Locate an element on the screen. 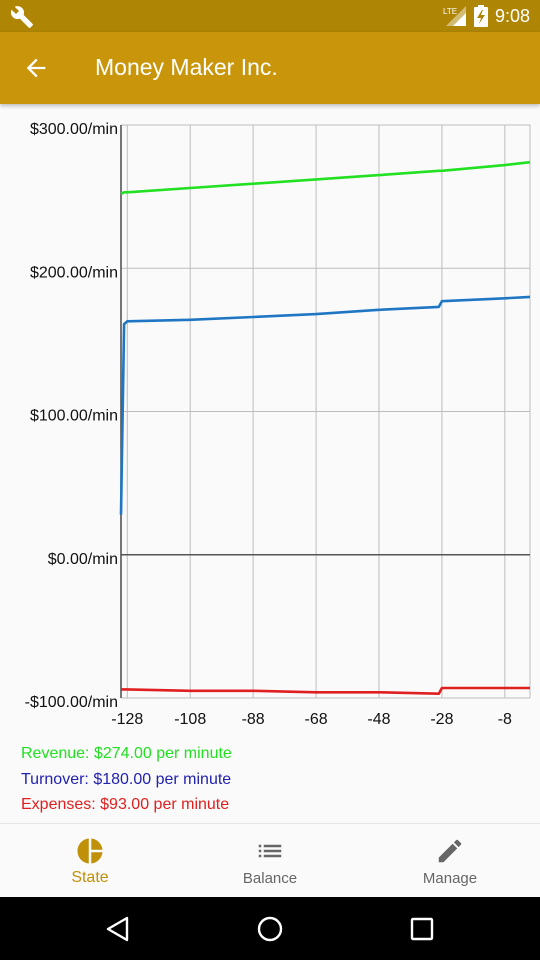 The image size is (540, 960). back-triangle-icon is located at coordinates (118, 929).